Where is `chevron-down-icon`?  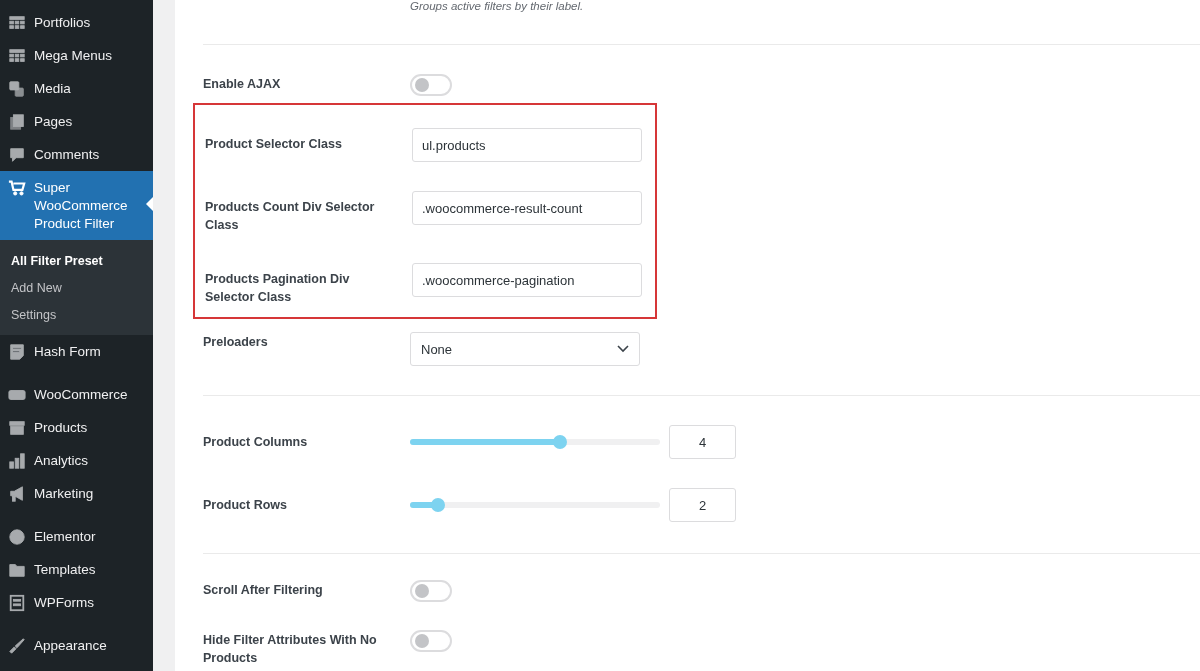 chevron-down-icon is located at coordinates (623, 349).